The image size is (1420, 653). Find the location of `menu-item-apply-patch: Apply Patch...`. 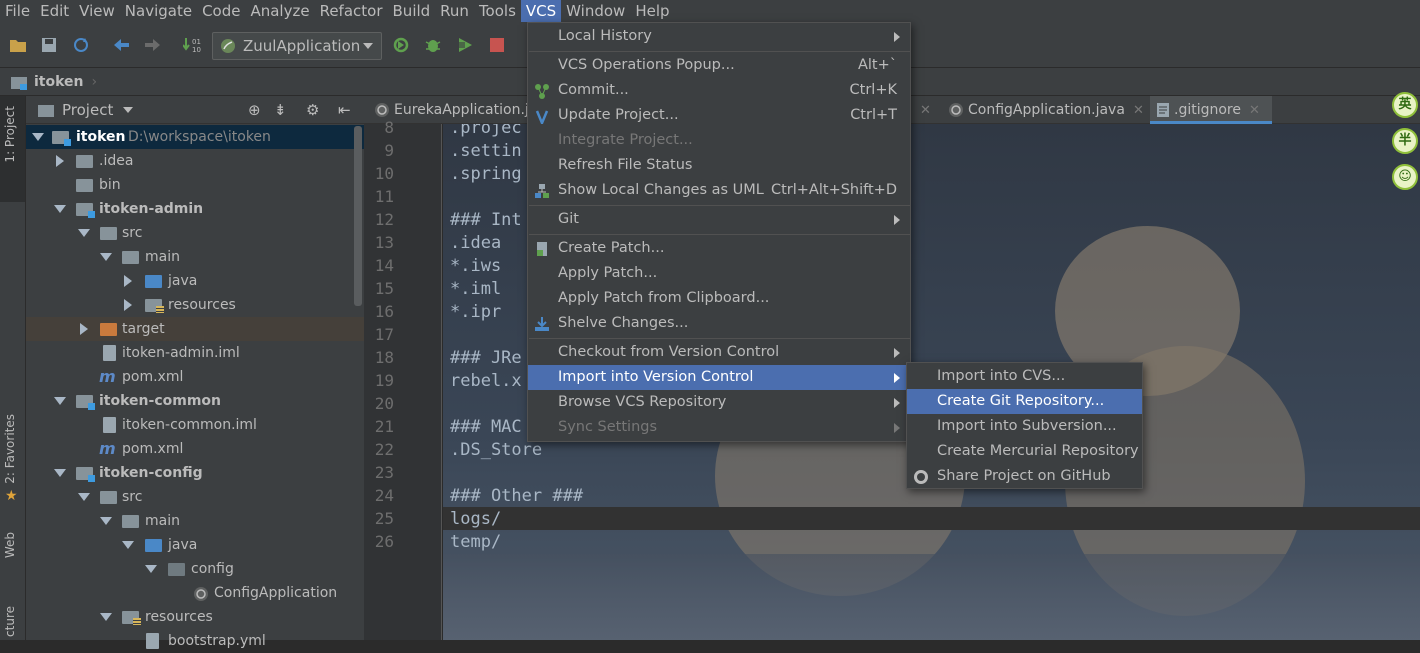

menu-item-apply-patch: Apply Patch... is located at coordinates (719, 273).